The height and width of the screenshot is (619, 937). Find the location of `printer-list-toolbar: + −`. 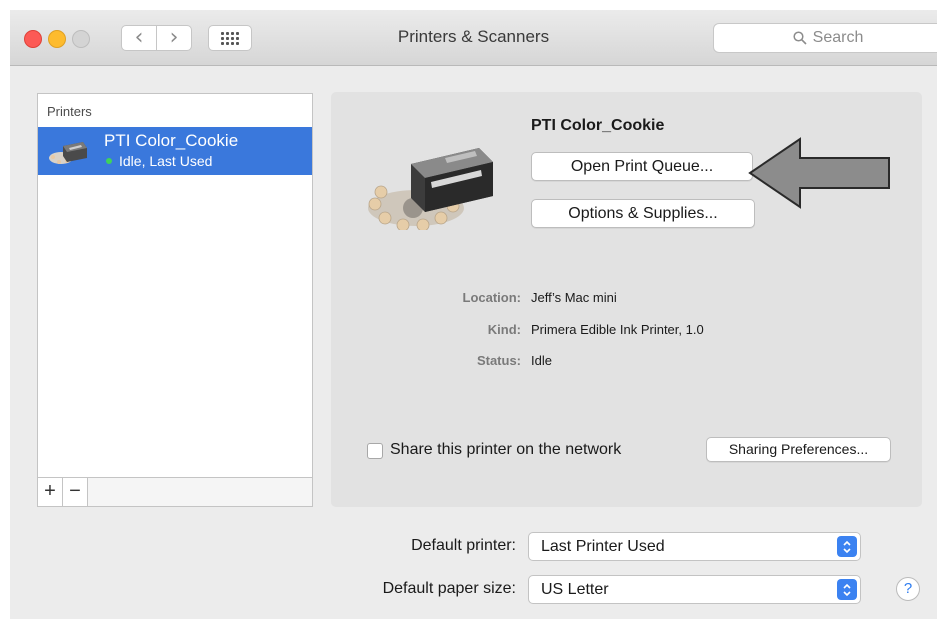

printer-list-toolbar: + − is located at coordinates (175, 492).